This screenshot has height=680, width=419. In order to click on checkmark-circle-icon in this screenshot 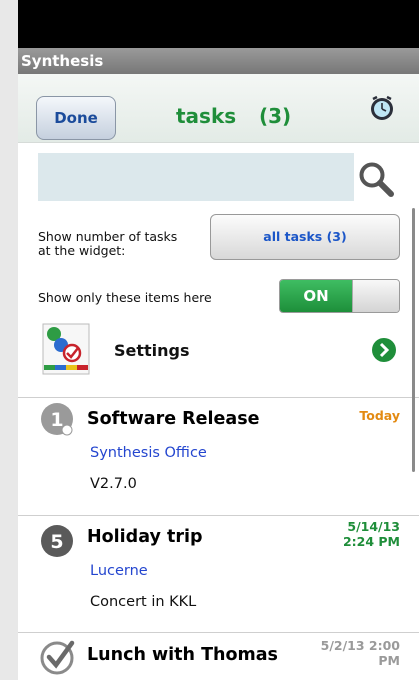, I will do `click(57, 657)`.